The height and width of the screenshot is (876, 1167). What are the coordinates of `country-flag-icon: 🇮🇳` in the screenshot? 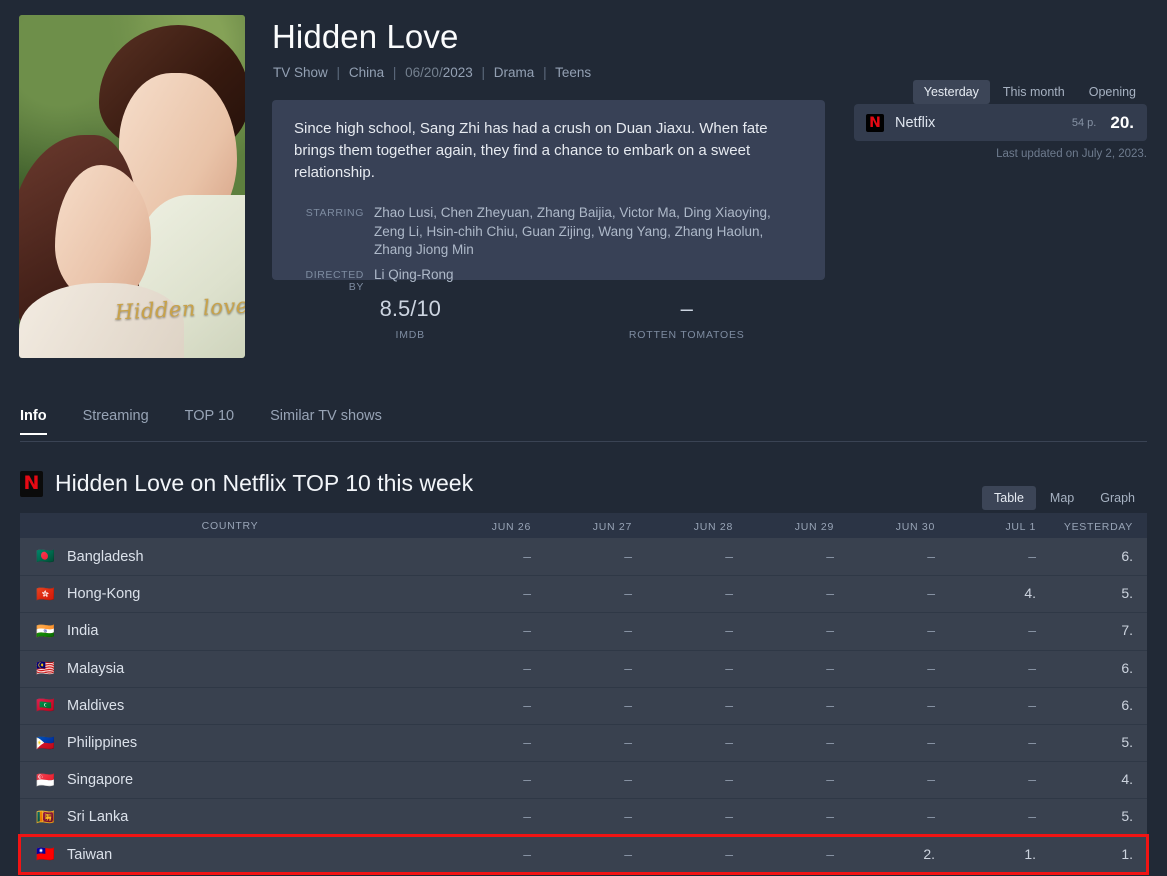 It's located at (45, 630).